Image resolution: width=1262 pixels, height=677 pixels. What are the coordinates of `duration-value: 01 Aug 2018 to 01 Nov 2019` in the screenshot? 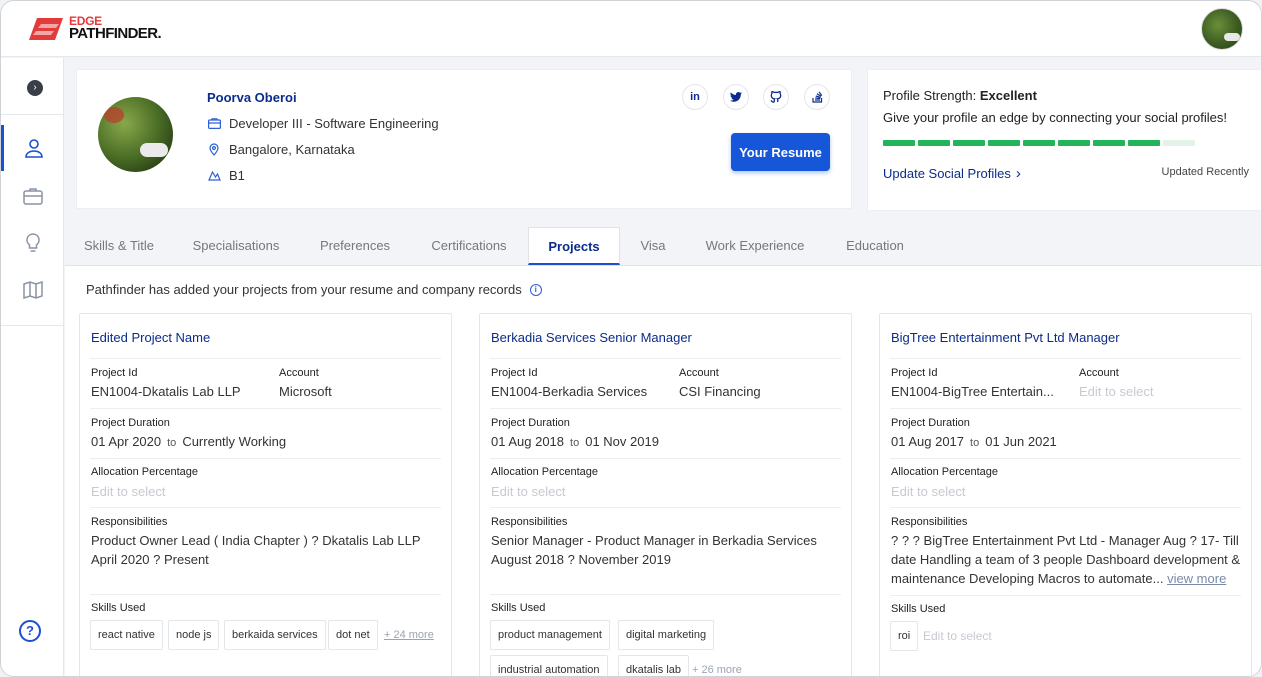 It's located at (575, 441).